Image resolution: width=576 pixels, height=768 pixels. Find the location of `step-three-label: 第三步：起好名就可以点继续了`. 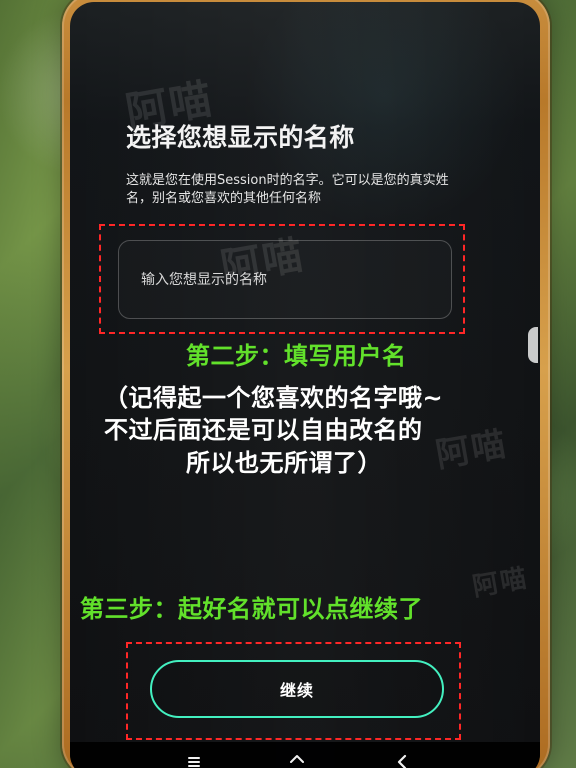

step-three-label: 第三步：起好名就可以点继续了 is located at coordinates (251, 609).